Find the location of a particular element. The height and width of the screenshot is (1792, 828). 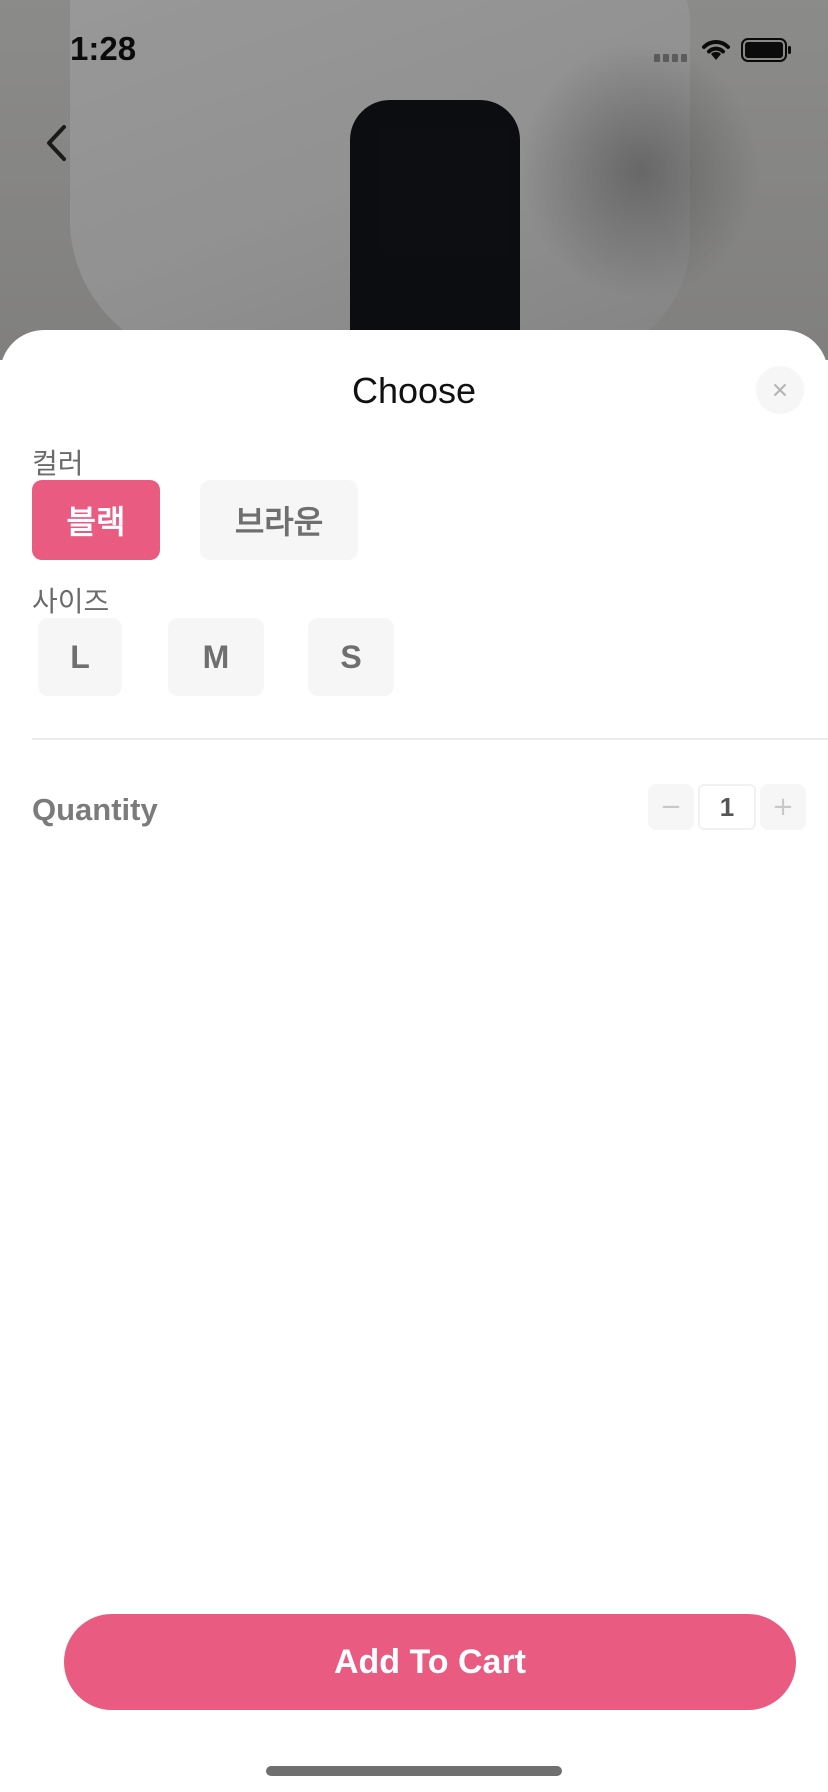

battery-icon is located at coordinates (766, 50).